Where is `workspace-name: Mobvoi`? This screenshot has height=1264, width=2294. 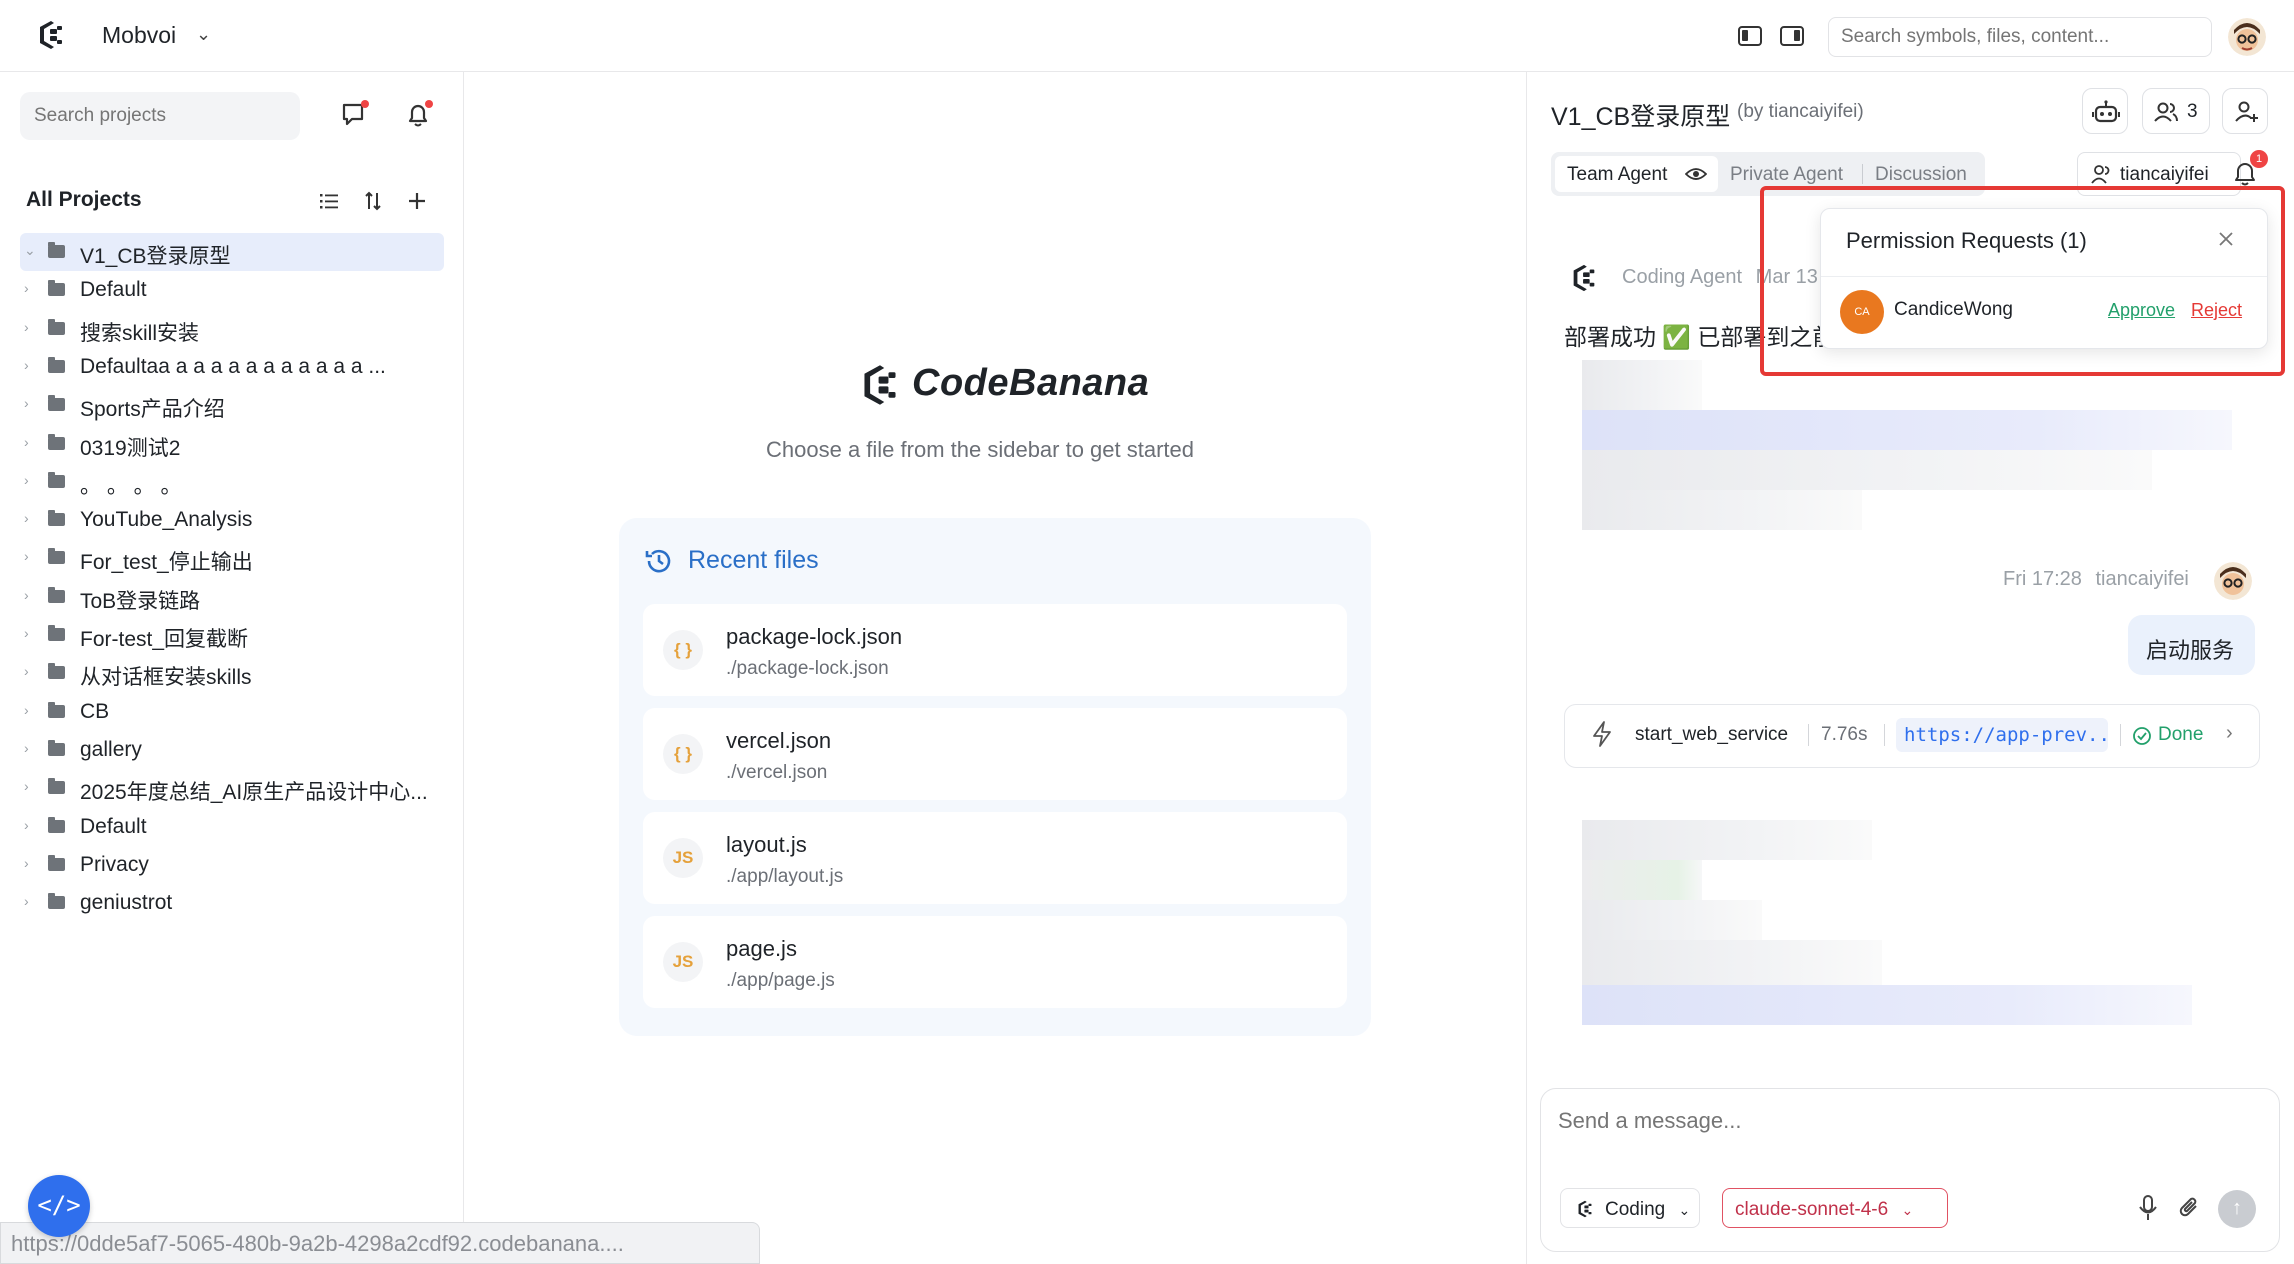
workspace-name: Mobvoi is located at coordinates (139, 35).